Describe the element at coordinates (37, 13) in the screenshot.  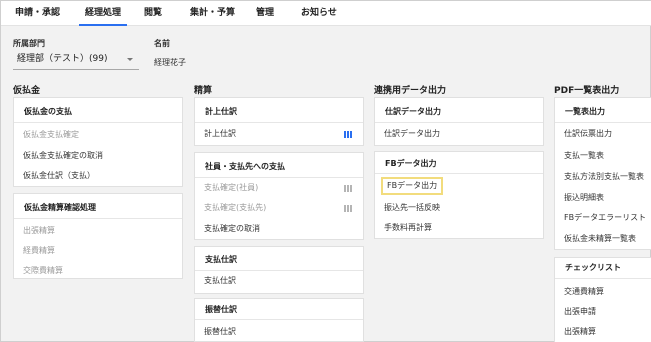
I see `tab-approval: 申請・承認` at that location.